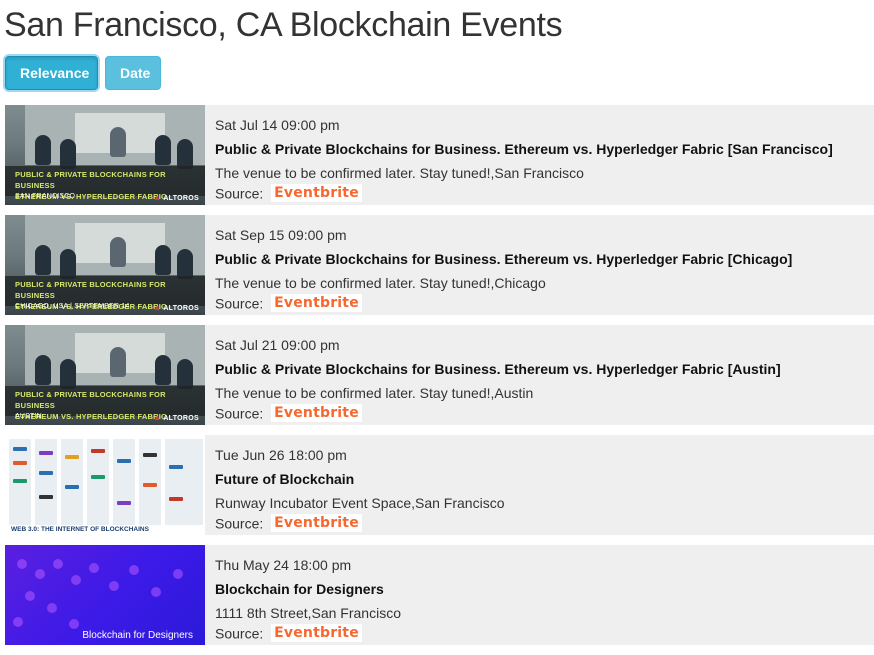  What do you see at coordinates (28, 416) in the screenshot?
I see `thumbnail-caption: AUSTIN` at bounding box center [28, 416].